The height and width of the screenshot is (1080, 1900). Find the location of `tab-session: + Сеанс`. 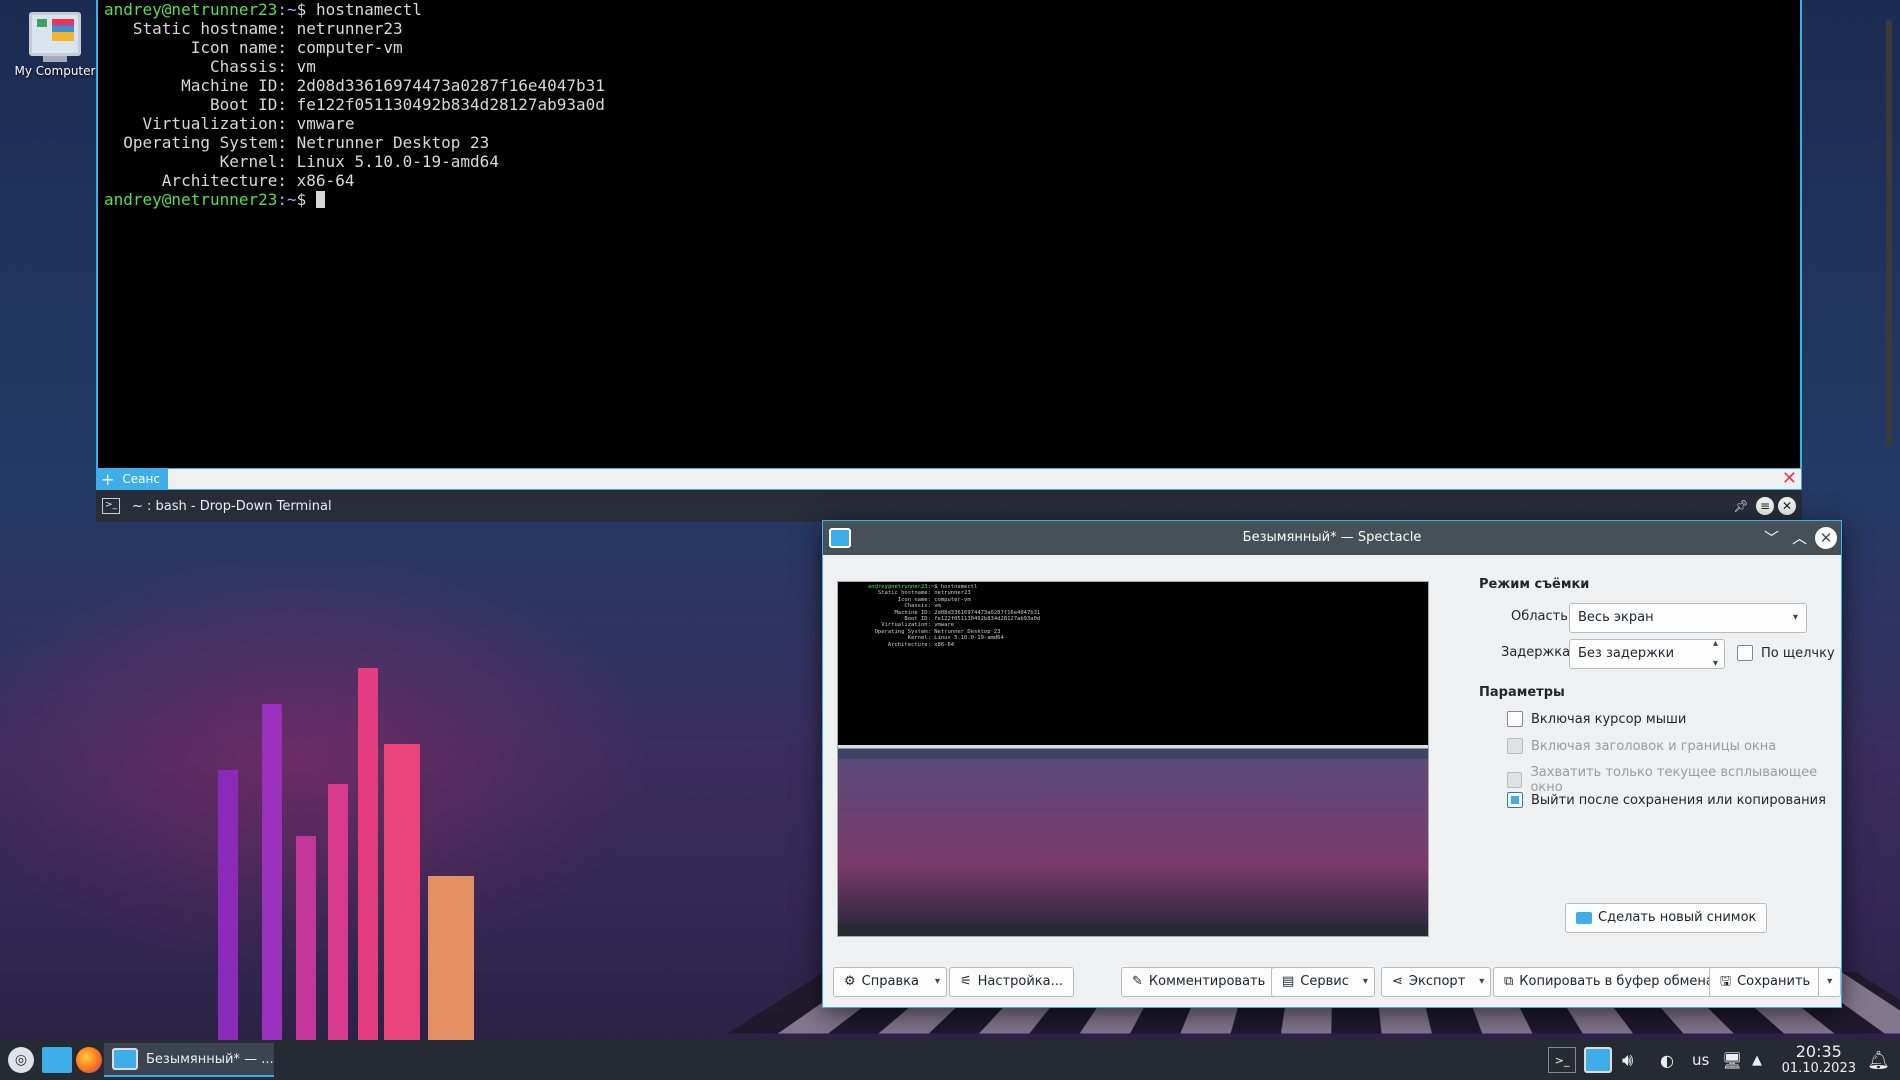

tab-session: + Сеанс is located at coordinates (132, 479).